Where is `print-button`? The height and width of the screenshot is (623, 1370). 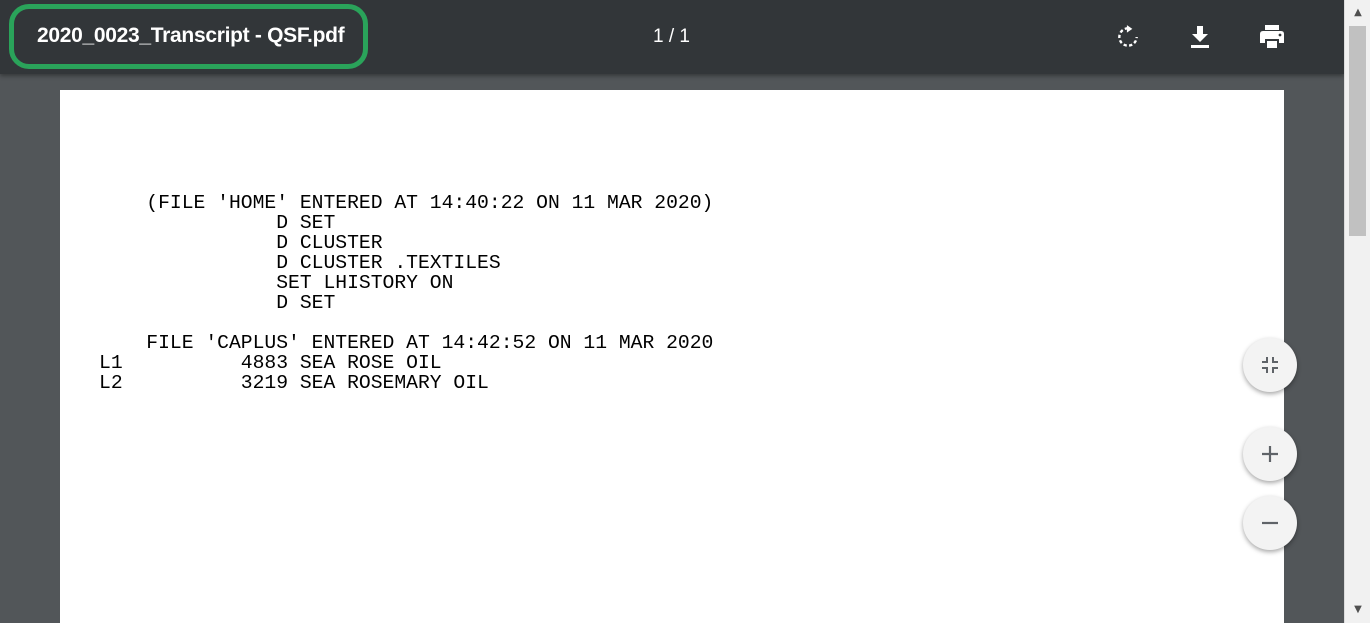
print-button is located at coordinates (1272, 37).